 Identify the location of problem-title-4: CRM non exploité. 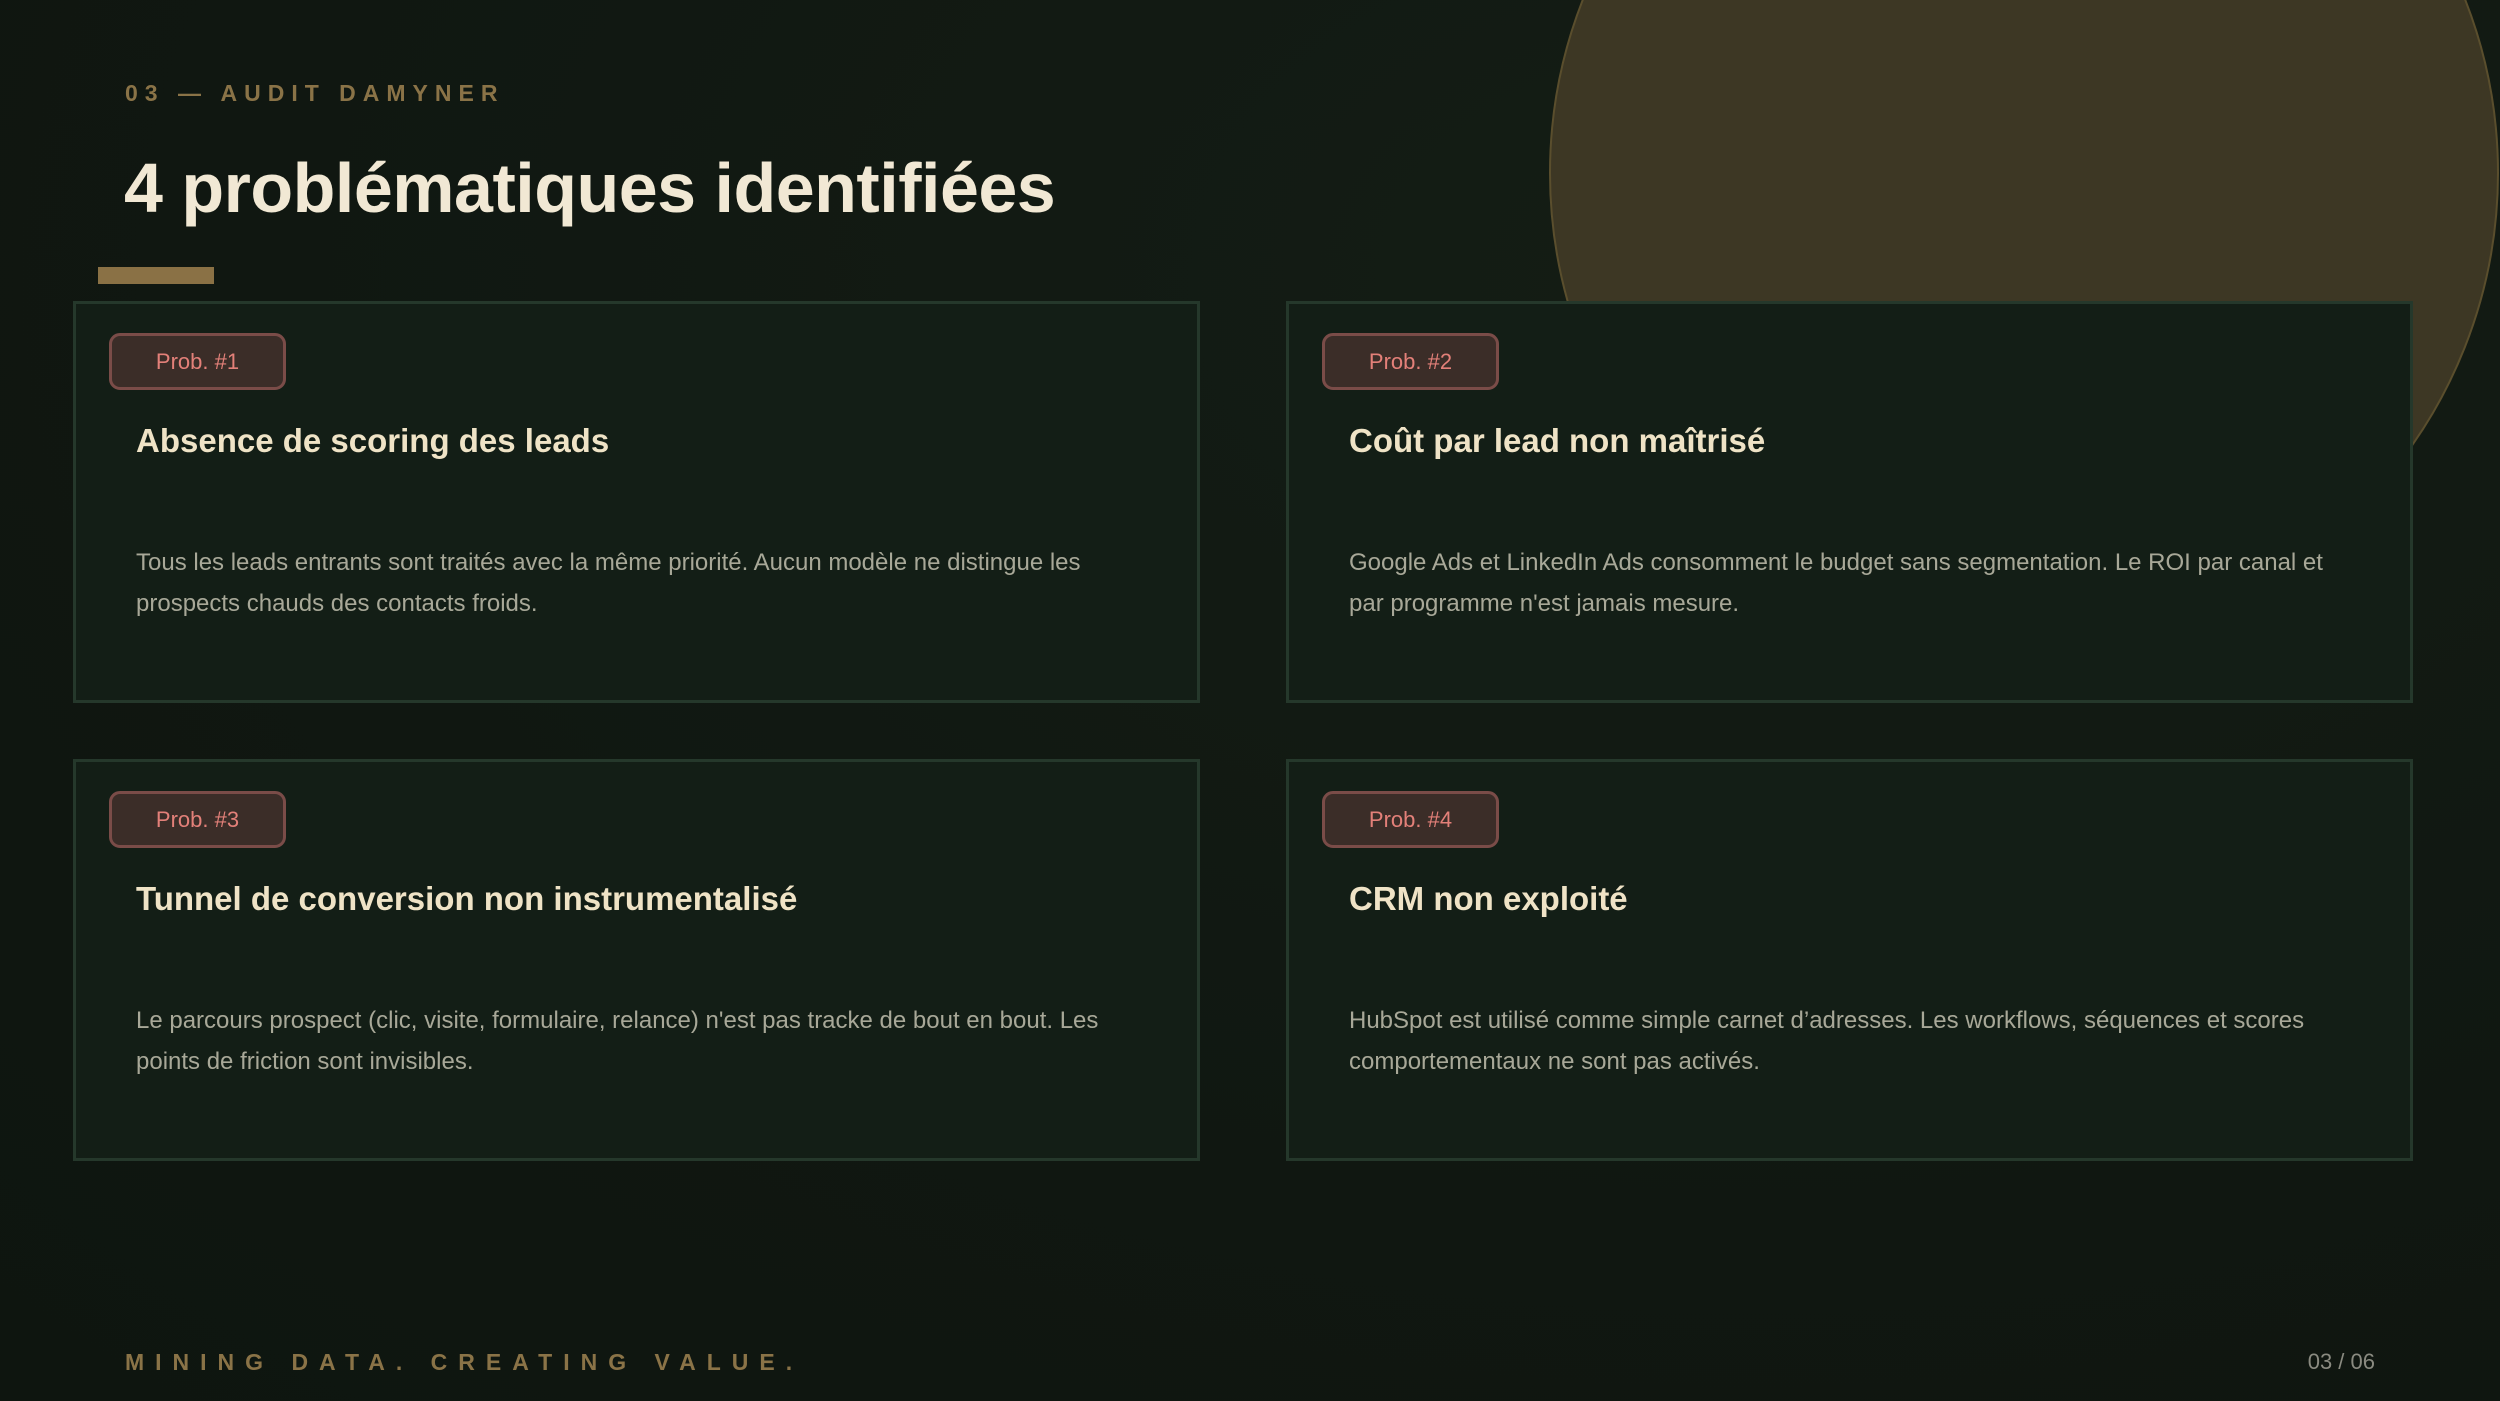
(1488, 898).